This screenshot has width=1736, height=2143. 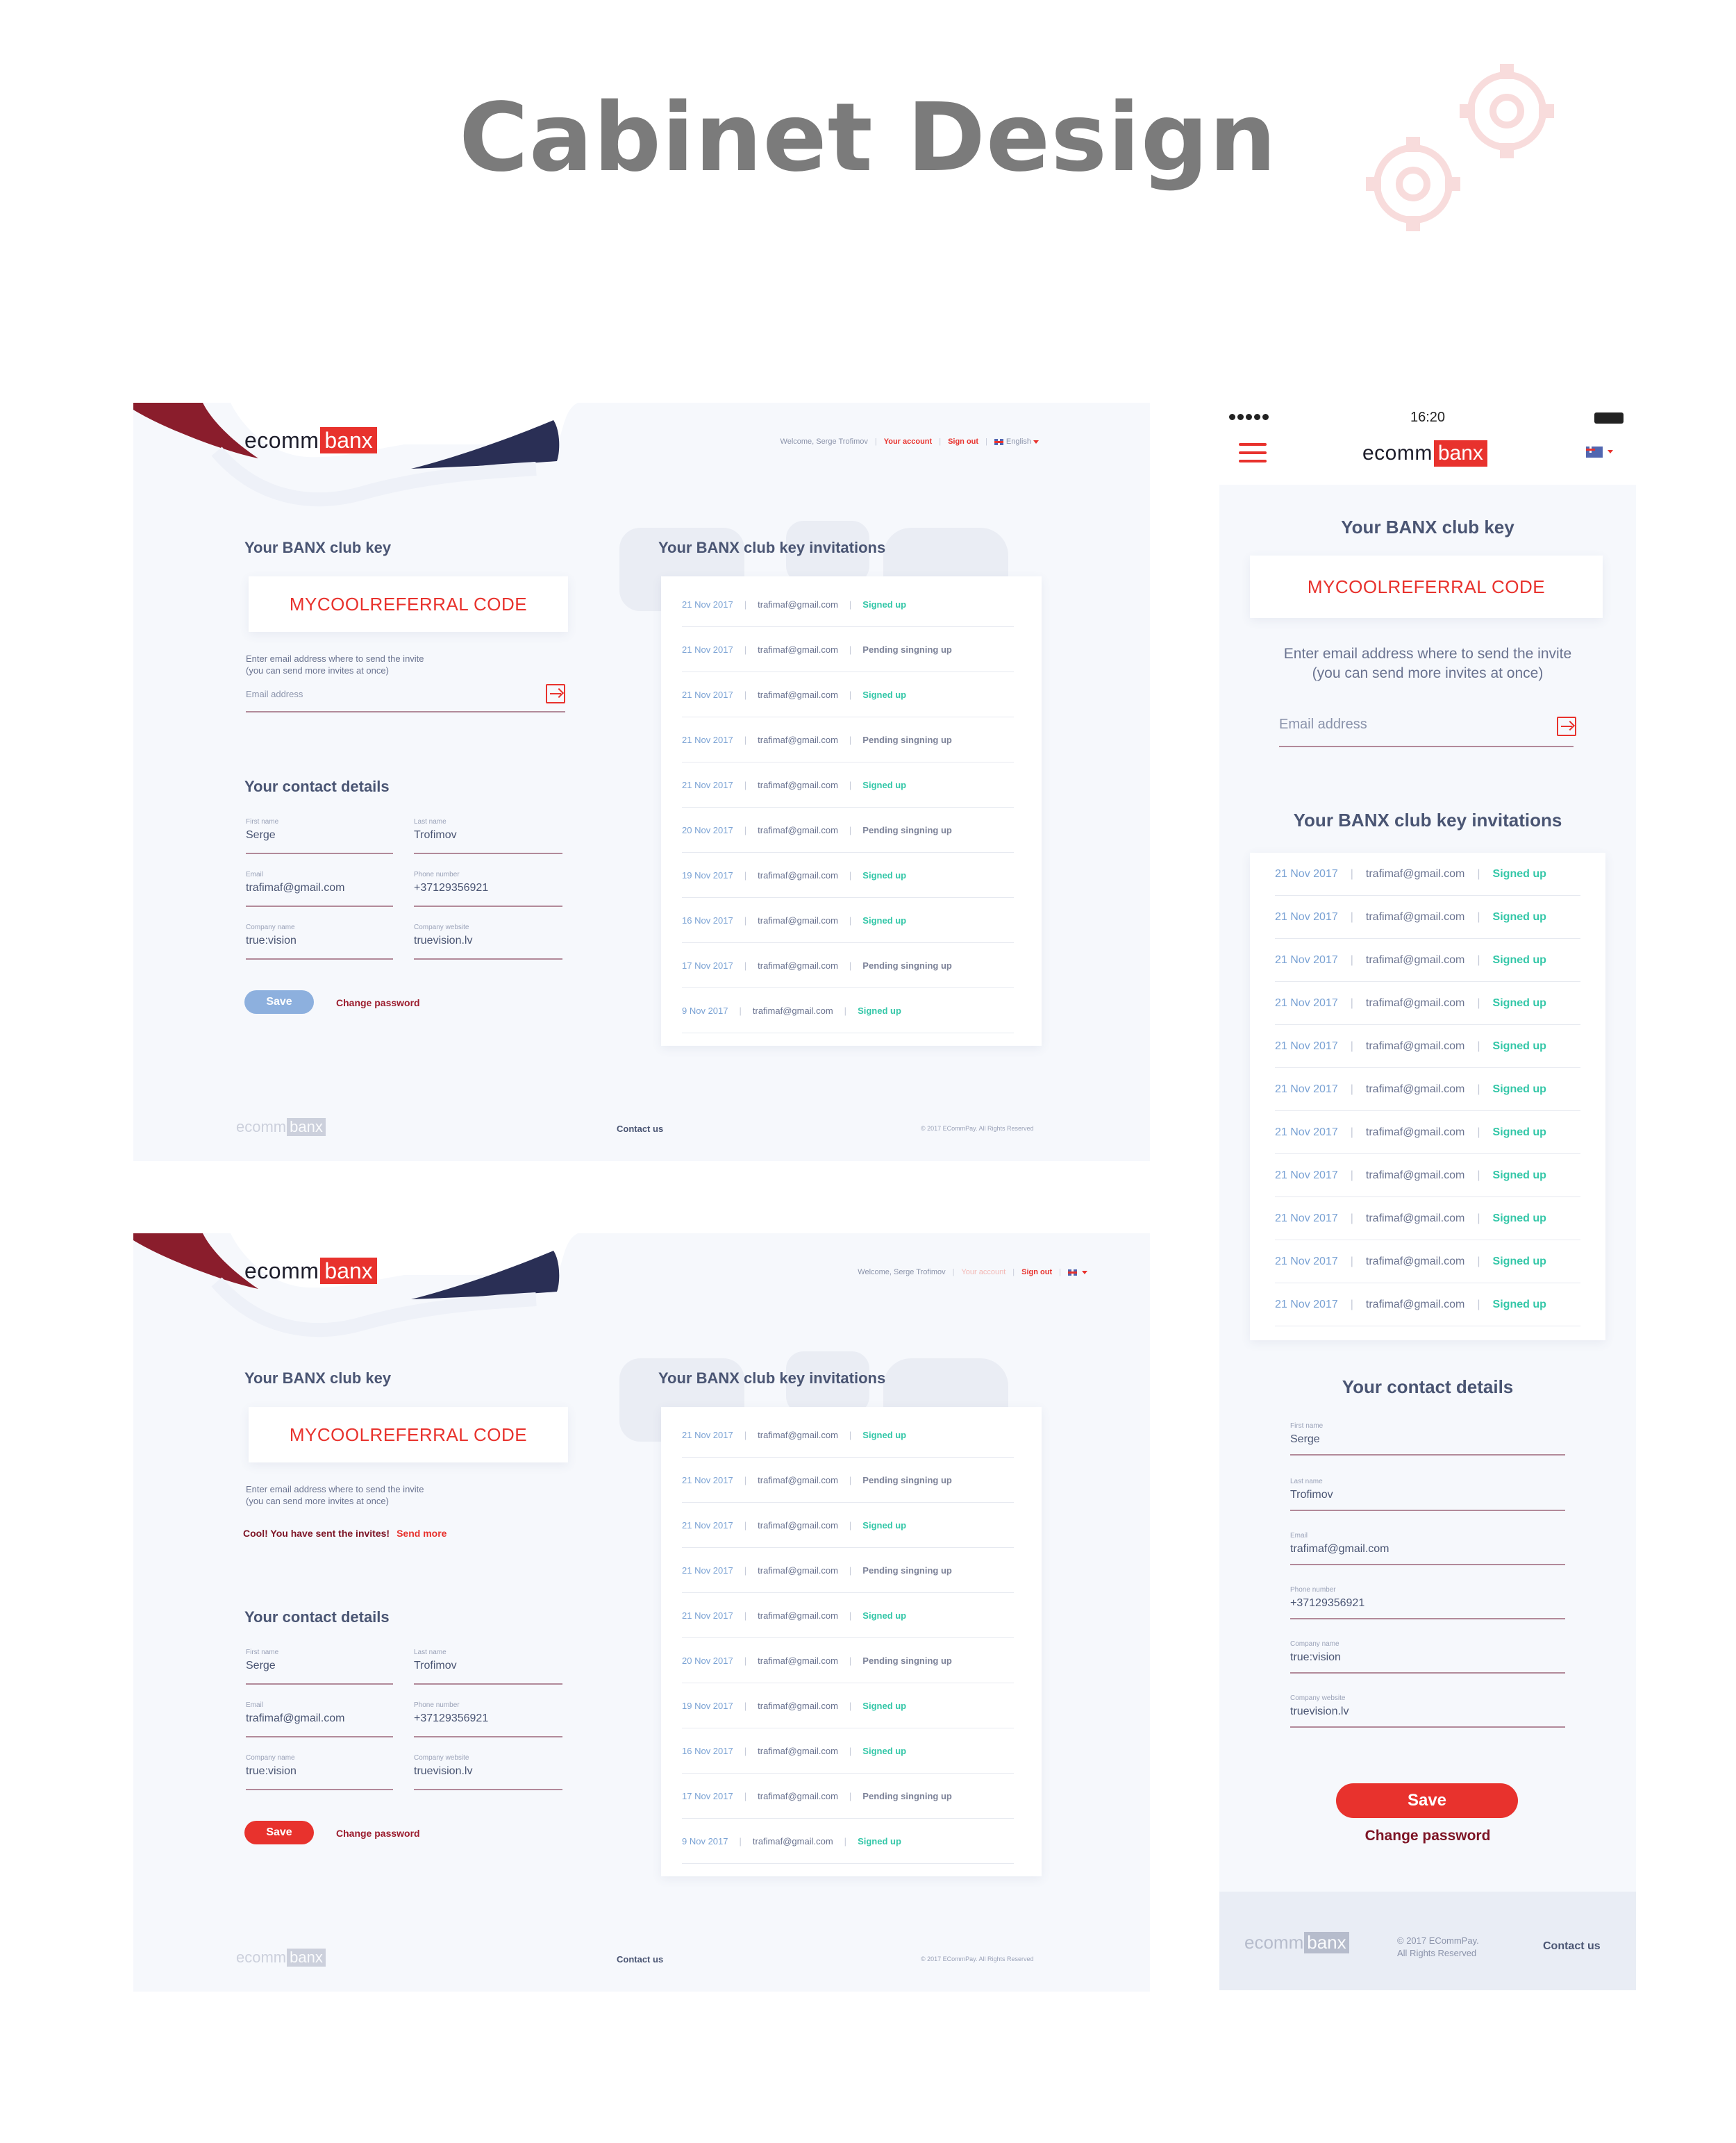 What do you see at coordinates (1016, 442) in the screenshot?
I see `language-select: English` at bounding box center [1016, 442].